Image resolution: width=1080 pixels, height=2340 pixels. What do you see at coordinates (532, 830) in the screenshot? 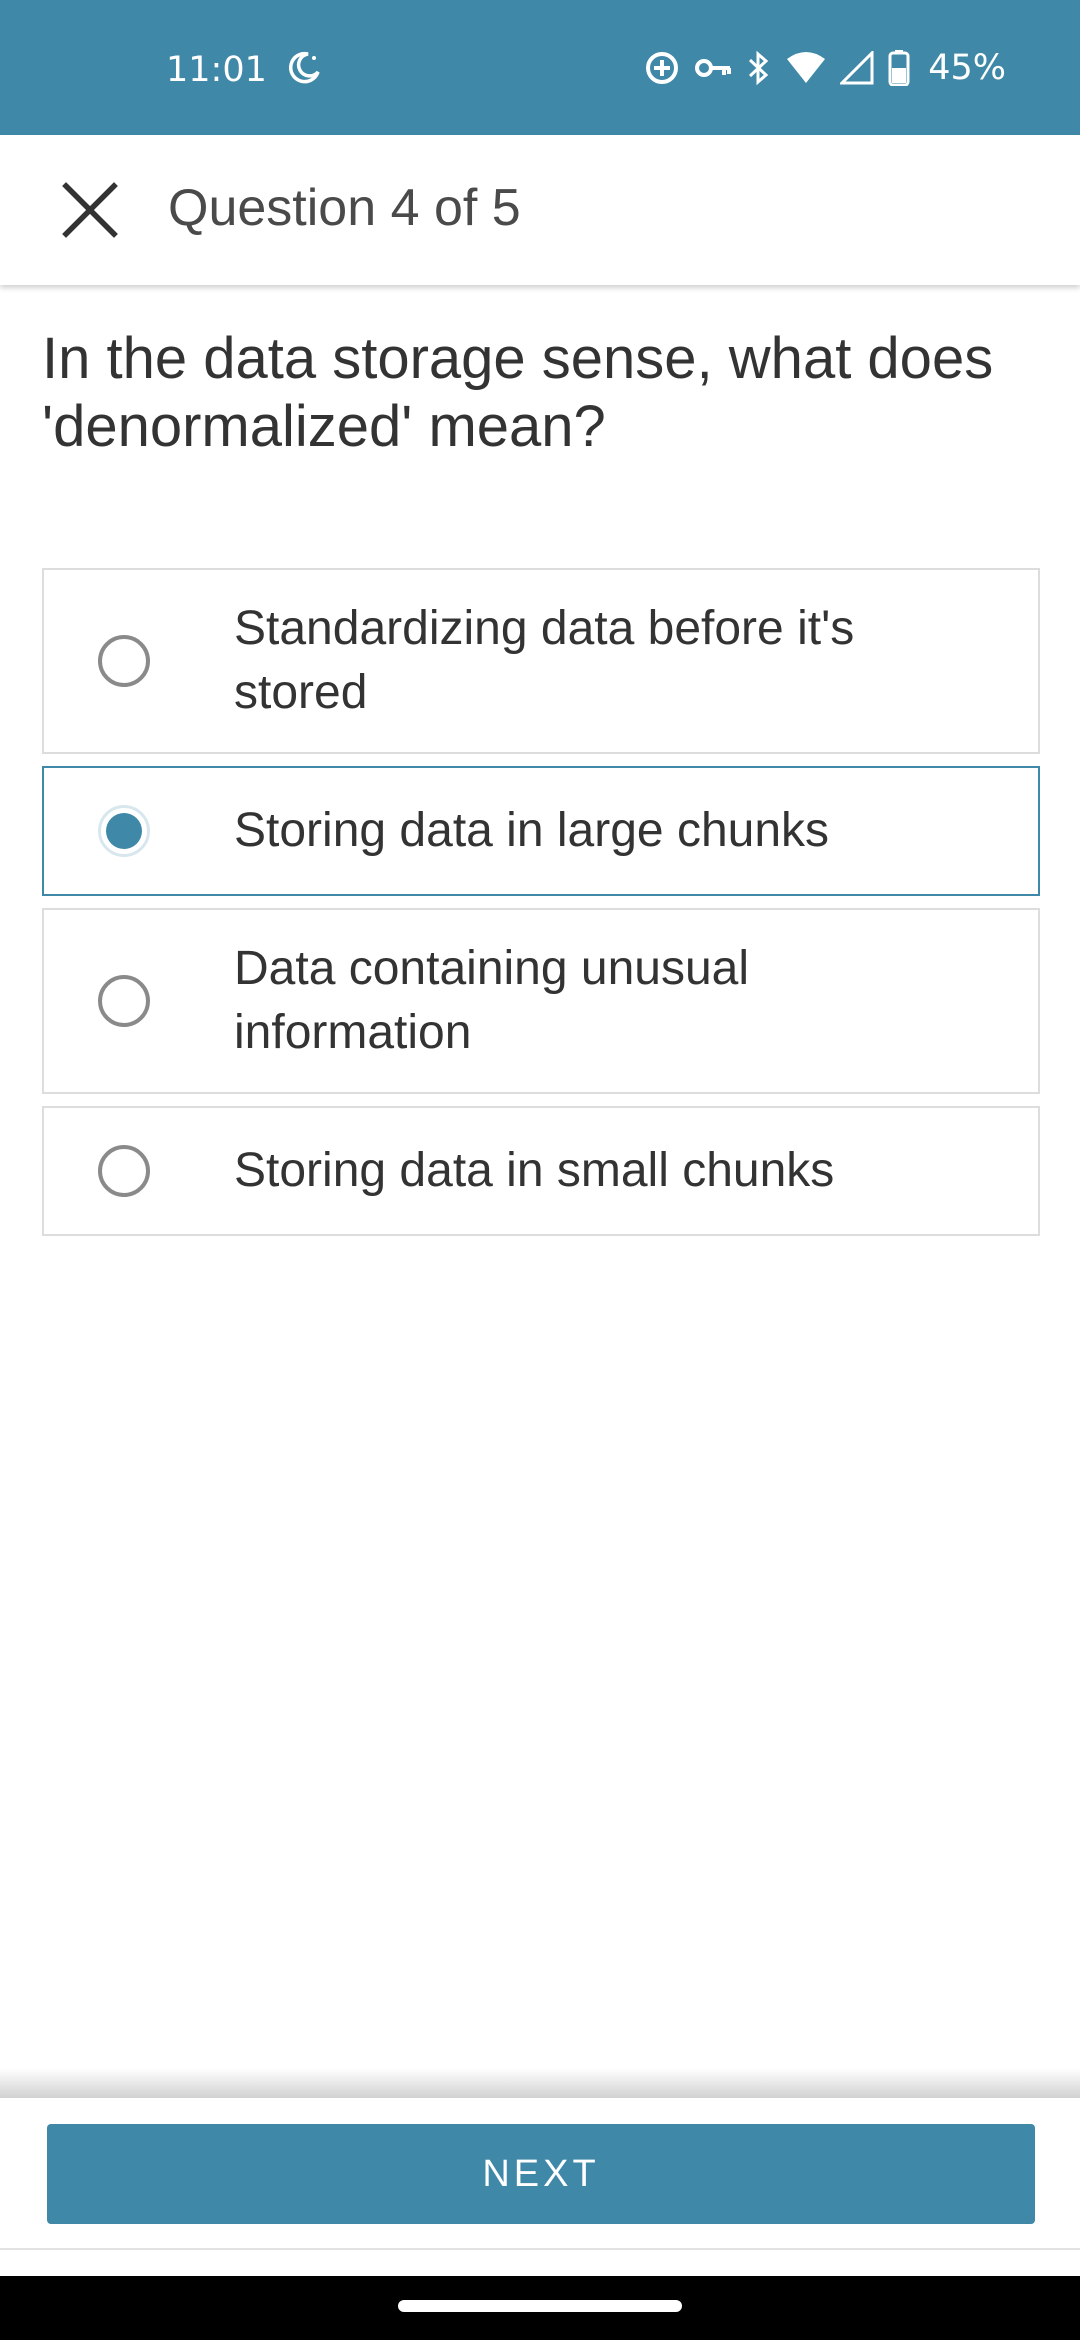
I see `answer-option-label: Storing data in large chunks` at bounding box center [532, 830].